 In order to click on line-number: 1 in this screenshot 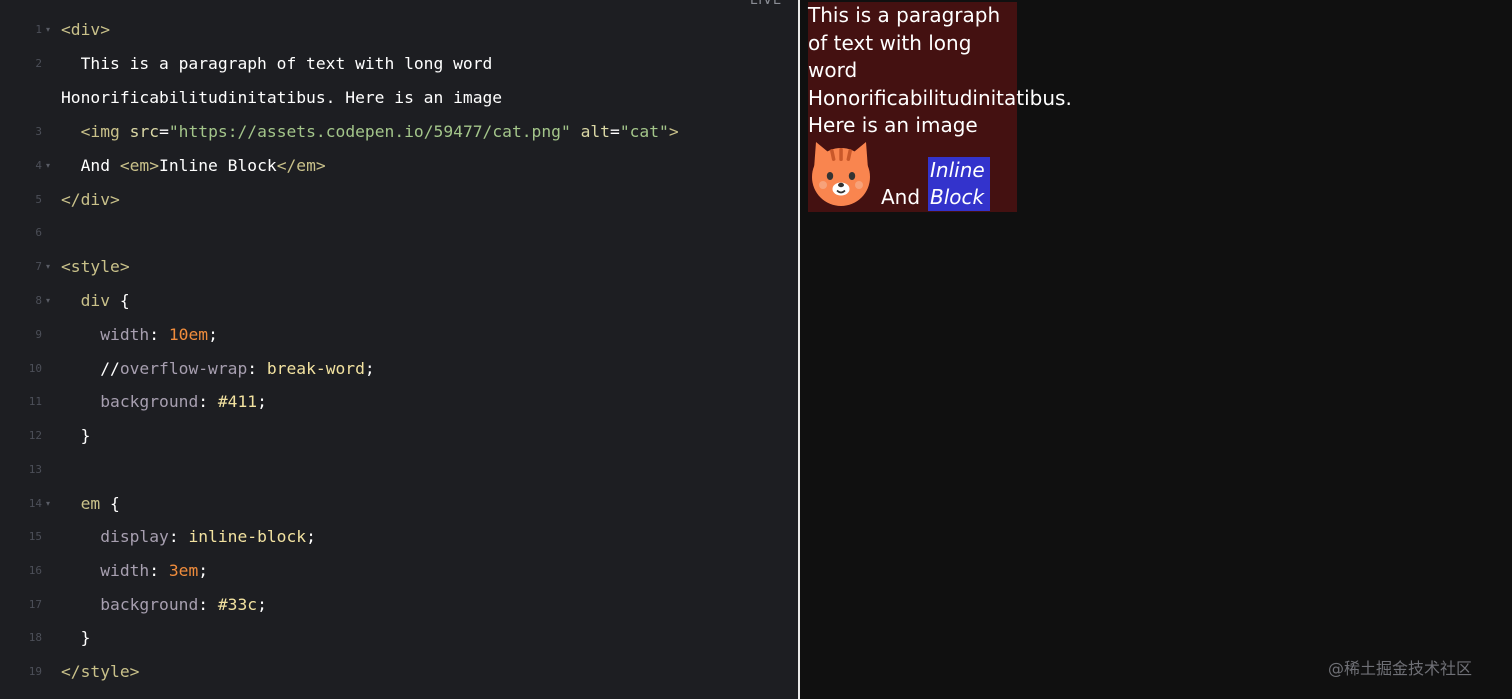, I will do `click(38, 29)`.